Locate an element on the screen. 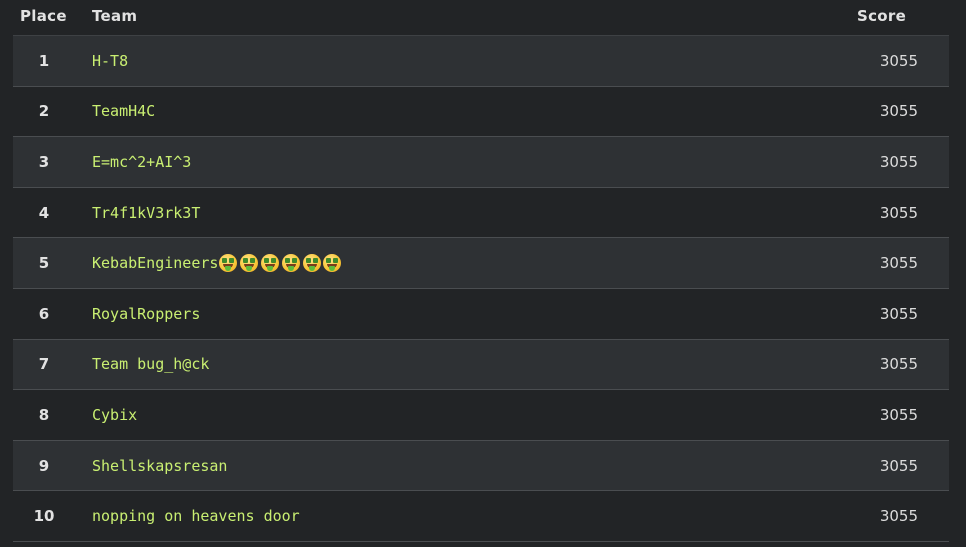  place-cell: 5 is located at coordinates (44, 263).